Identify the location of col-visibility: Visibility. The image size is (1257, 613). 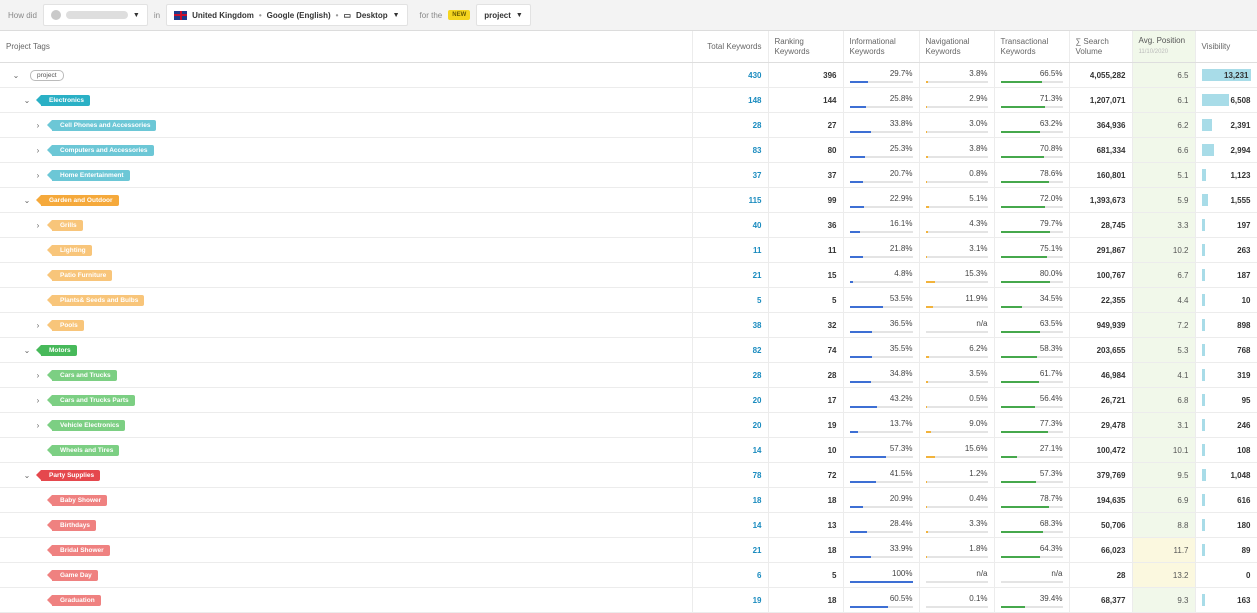
(1226, 47).